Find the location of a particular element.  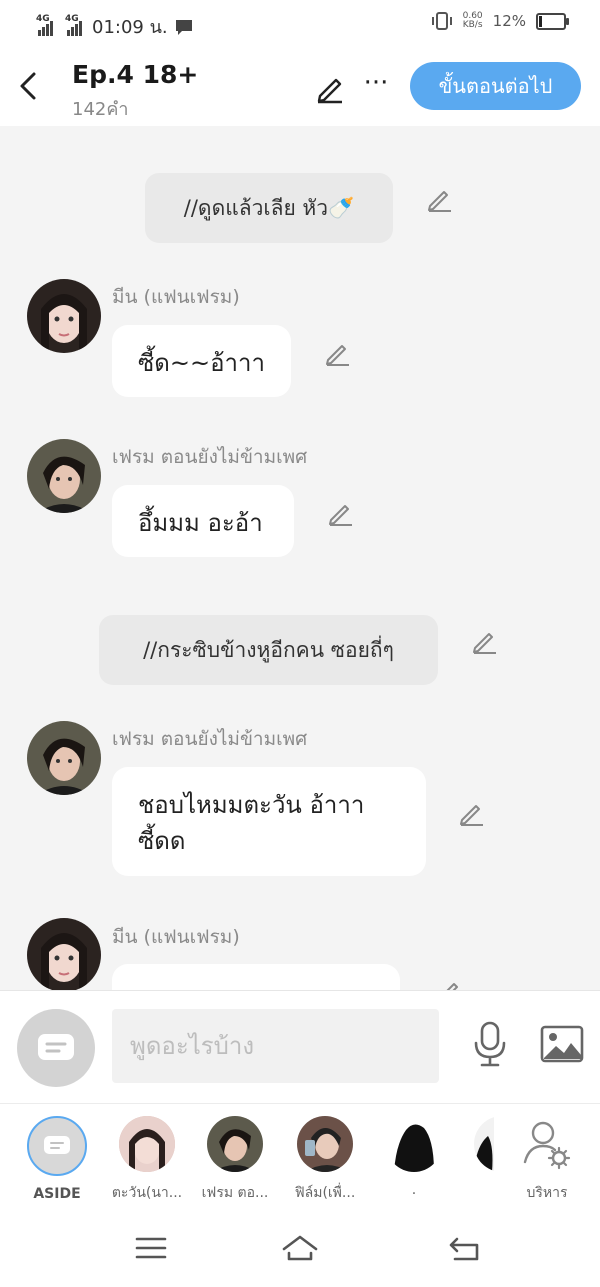

home-icon is located at coordinates (300, 1248).